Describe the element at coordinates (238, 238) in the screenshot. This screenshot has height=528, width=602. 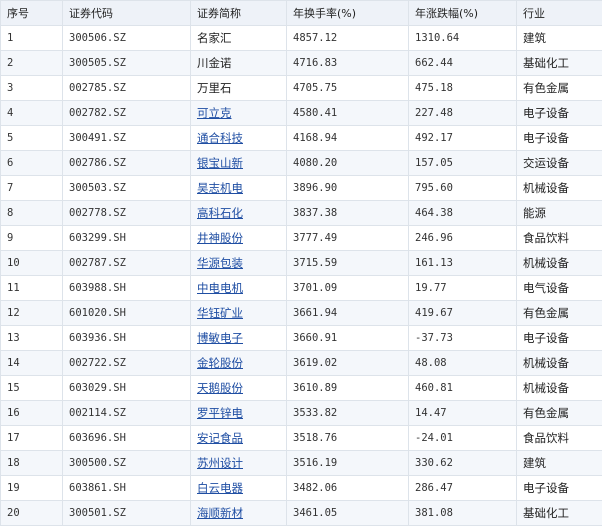
I see `stock-name-link: 井神股份` at that location.